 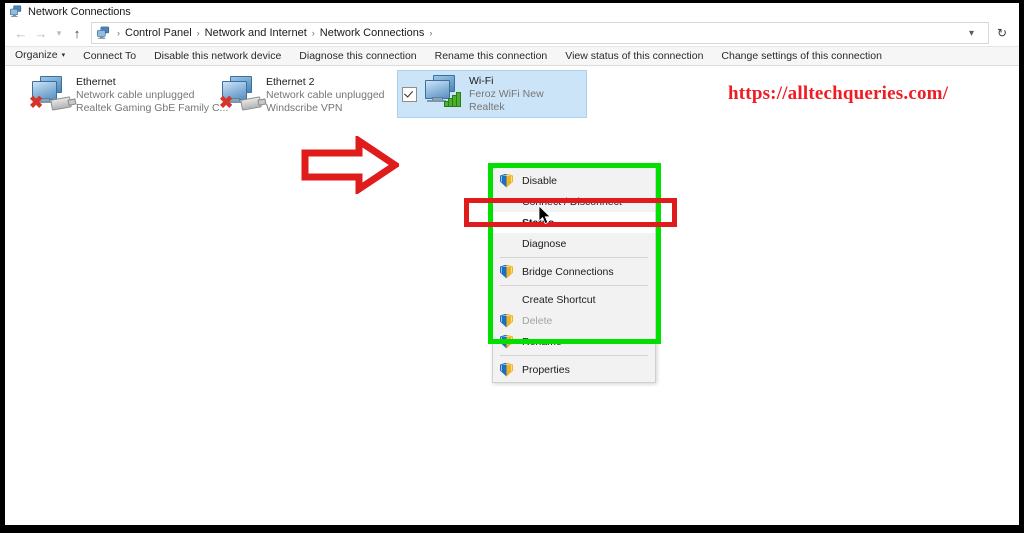 What do you see at coordinates (481, 80) in the screenshot?
I see `adapter-name: Wi-Fi` at bounding box center [481, 80].